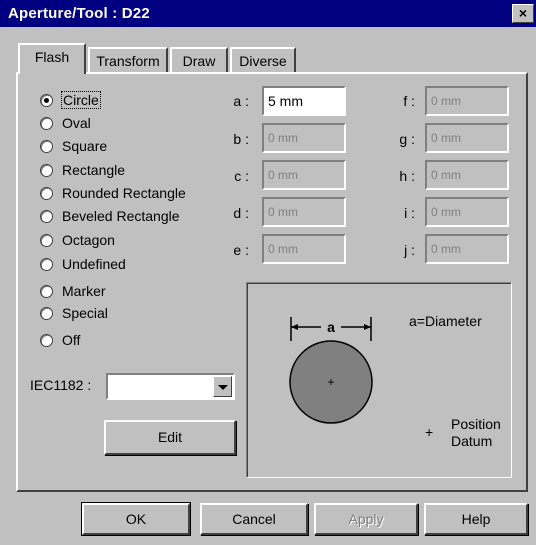 The width and height of the screenshot is (536, 545). I want to click on cancel-button: Cancel, so click(254, 519).